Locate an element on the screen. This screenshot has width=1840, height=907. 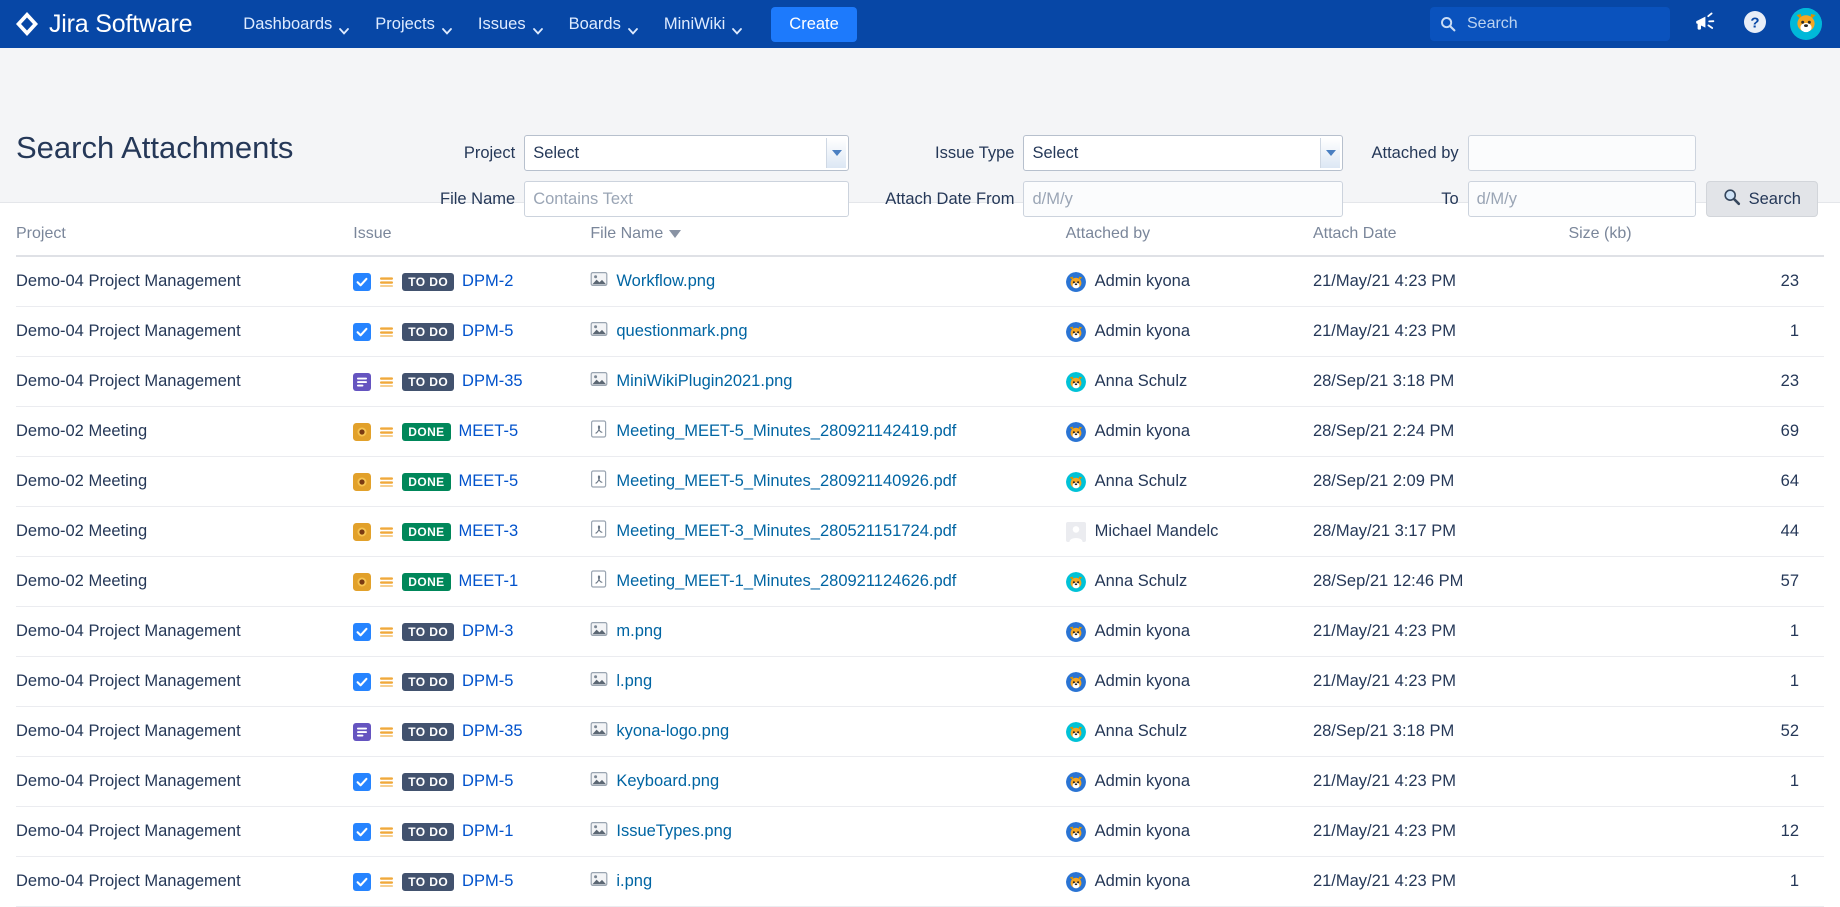
user-avatar is located at coordinates (1806, 24).